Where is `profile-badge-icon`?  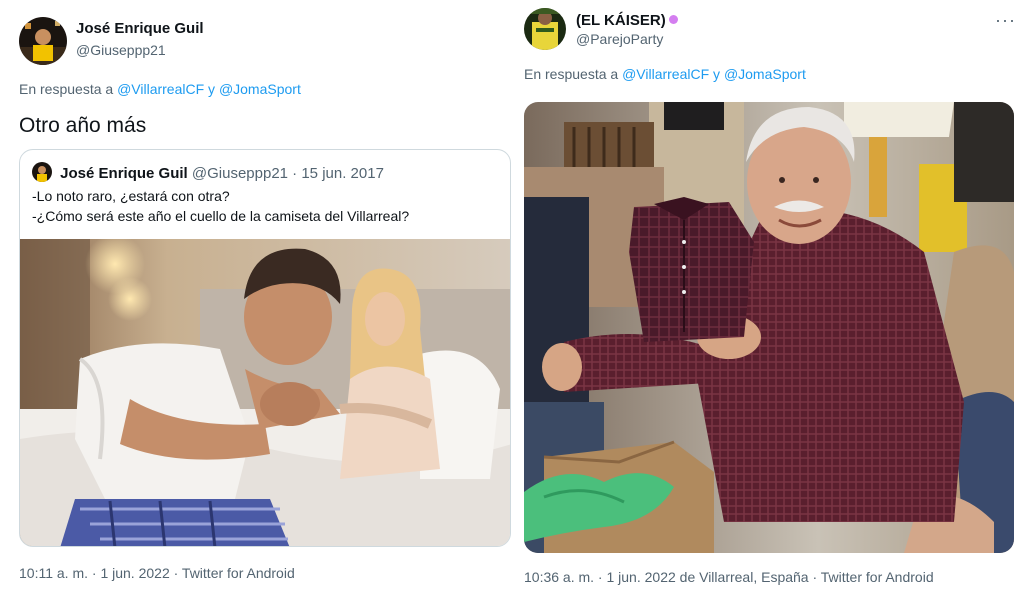 profile-badge-icon is located at coordinates (673, 19).